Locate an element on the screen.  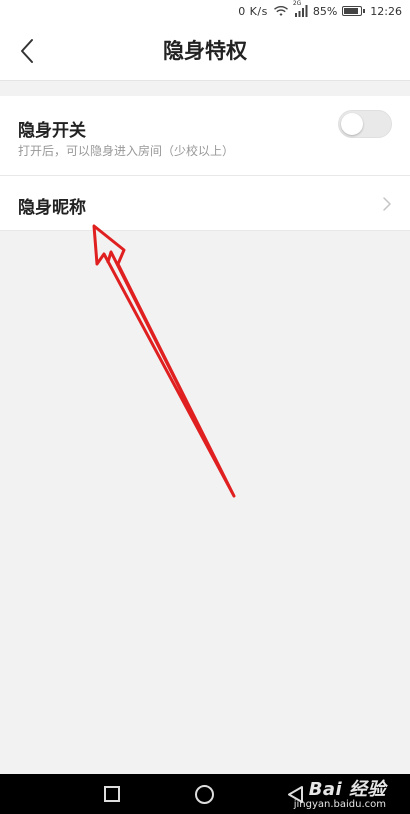
stealth-nickname-row: 隐身昵称 is located at coordinates (205, 203).